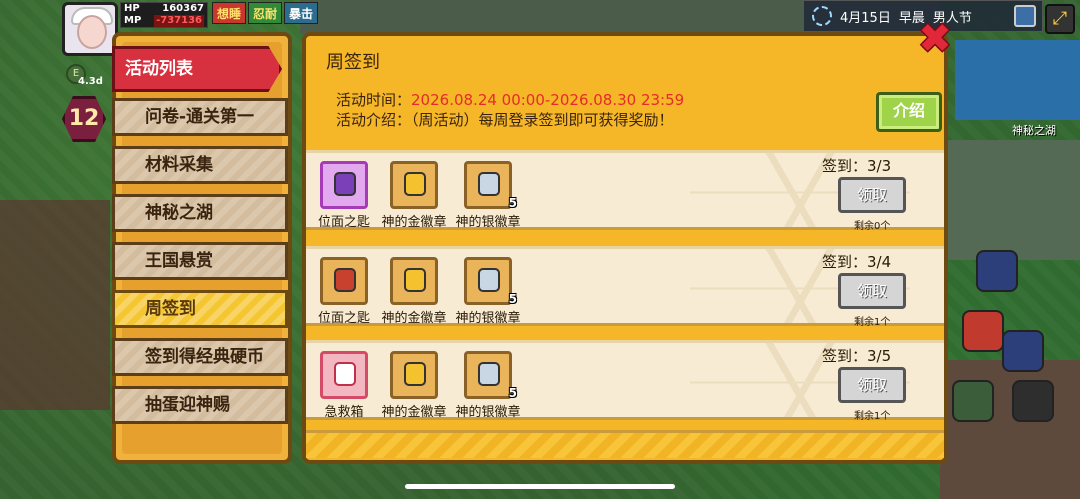  I want to click on status-tag-sleepy: 想睡, so click(229, 13).